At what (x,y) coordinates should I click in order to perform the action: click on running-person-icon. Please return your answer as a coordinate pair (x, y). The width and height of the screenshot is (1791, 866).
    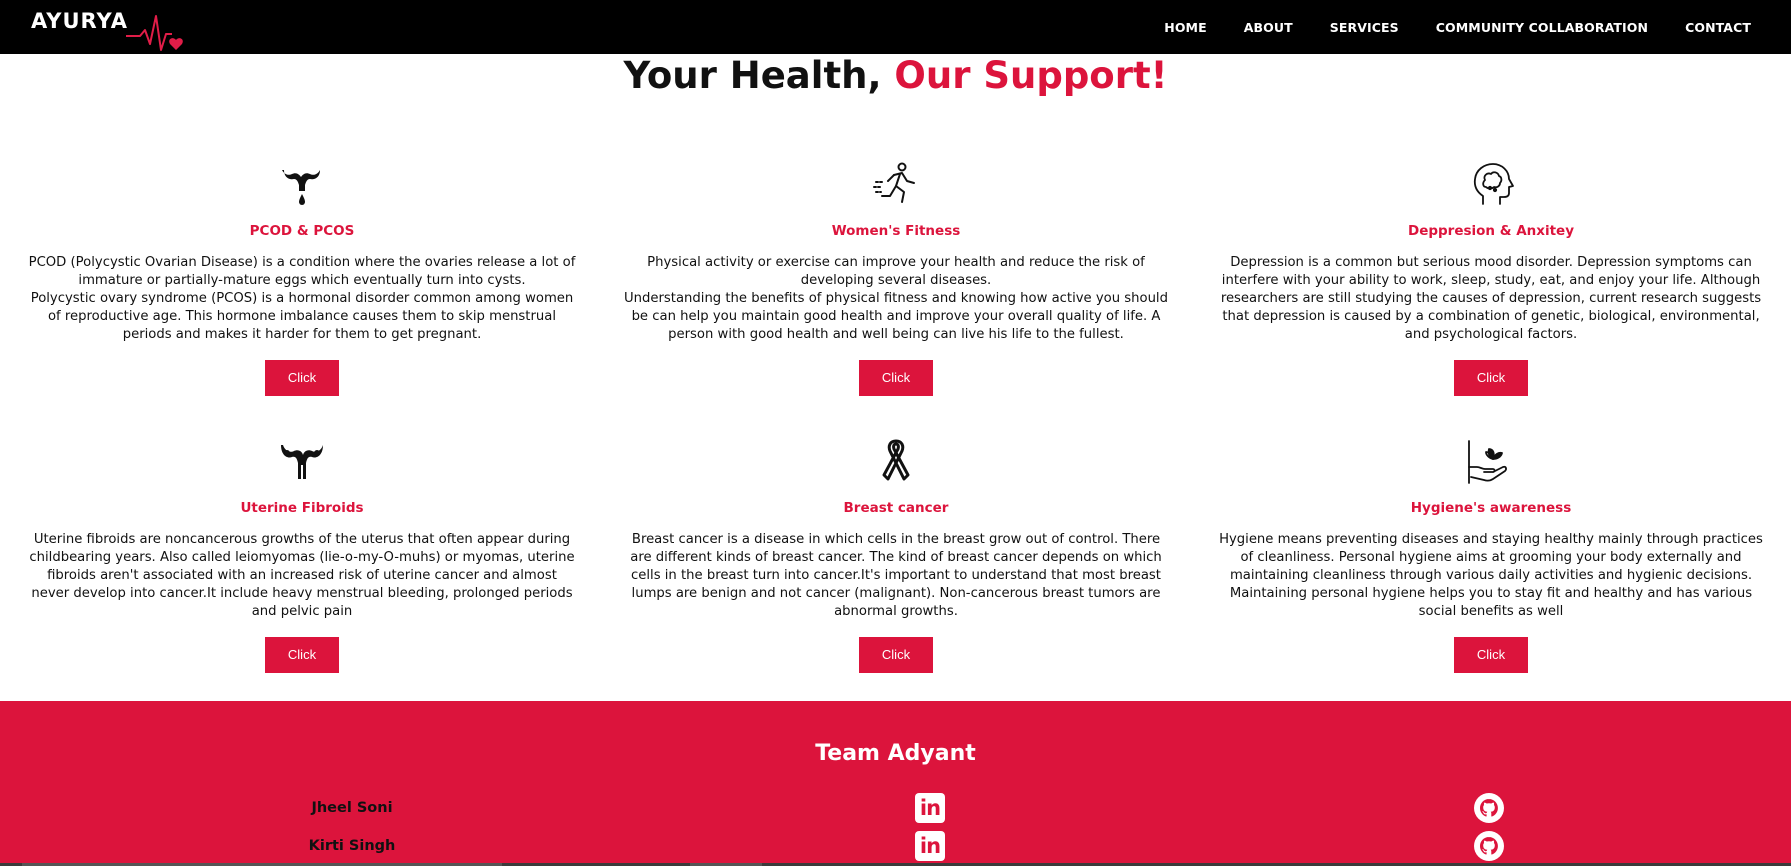
    Looking at the image, I should click on (894, 182).